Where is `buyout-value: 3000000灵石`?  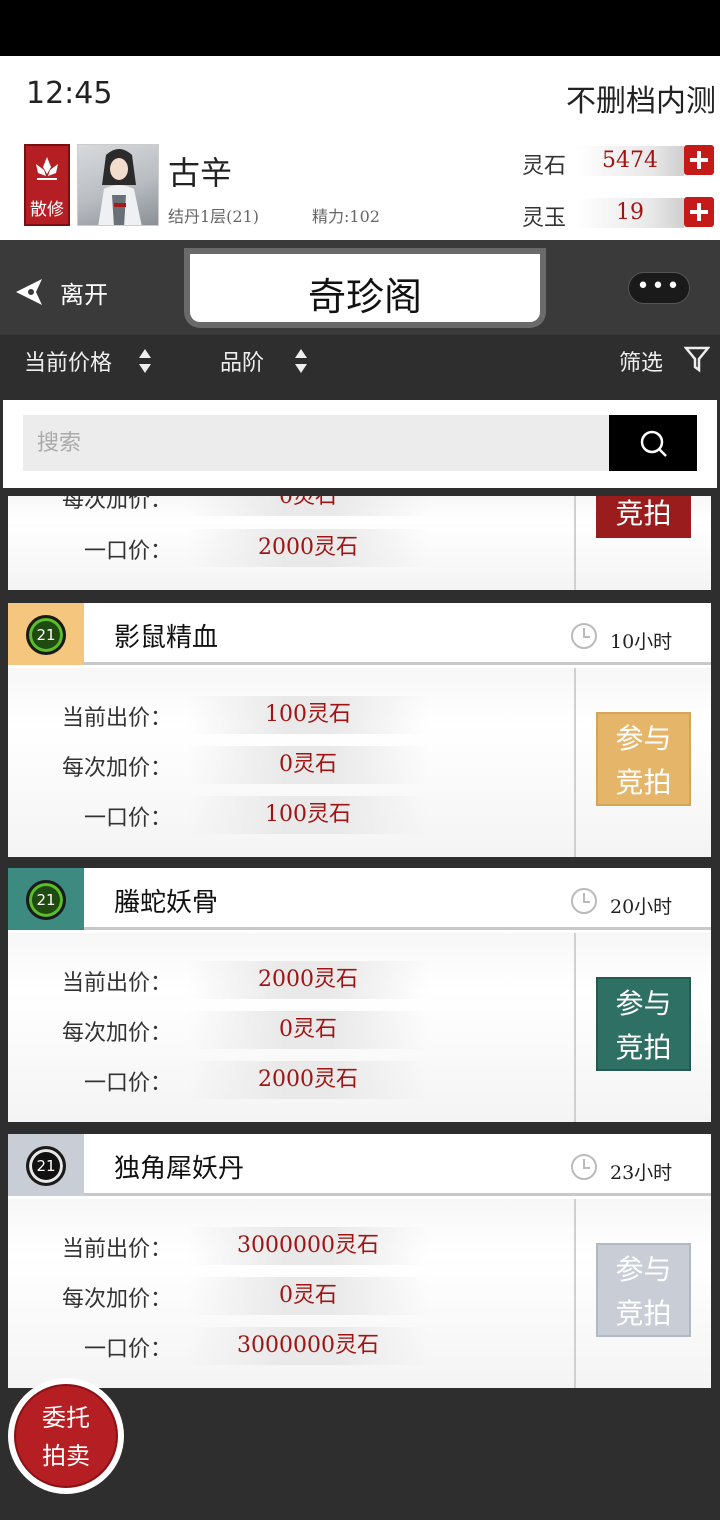 buyout-value: 3000000灵石 is located at coordinates (308, 1346).